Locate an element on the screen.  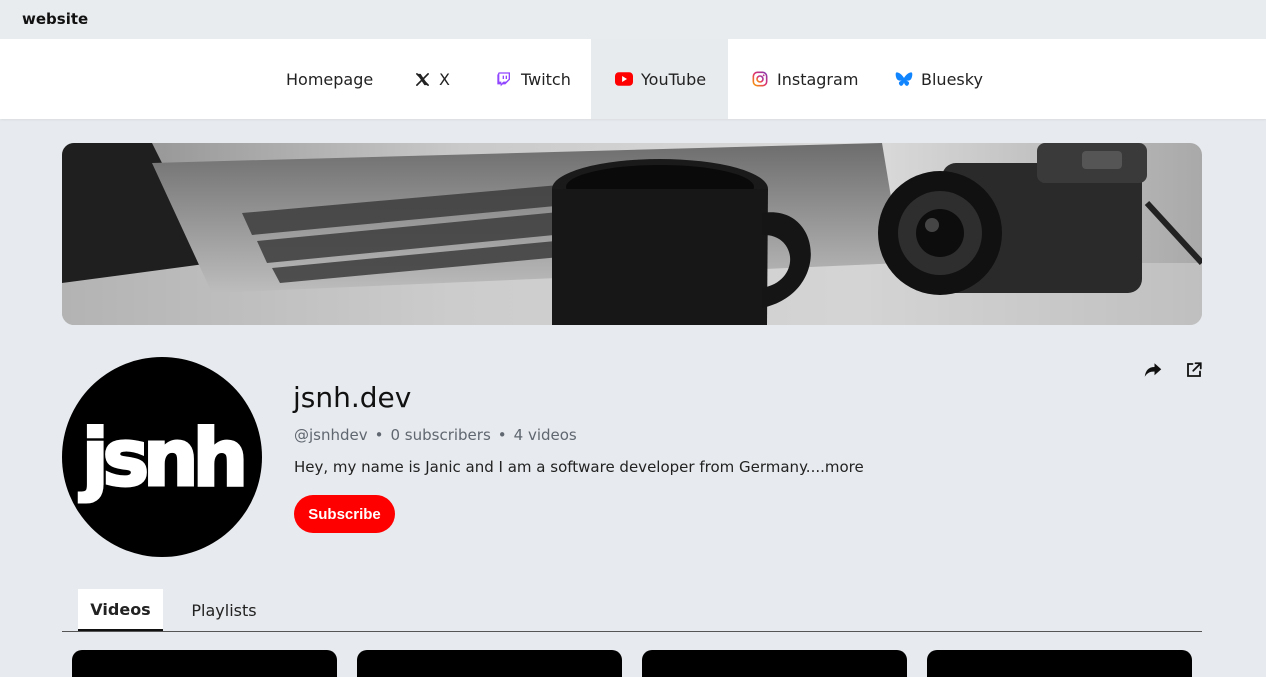
video-count: 4 videos is located at coordinates (545, 435).